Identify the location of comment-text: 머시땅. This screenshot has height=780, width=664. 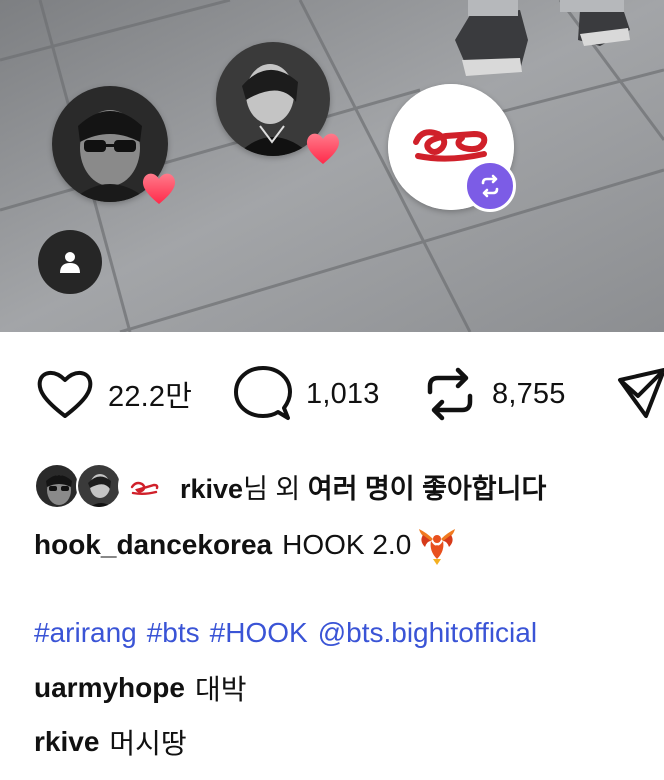
(148, 743).